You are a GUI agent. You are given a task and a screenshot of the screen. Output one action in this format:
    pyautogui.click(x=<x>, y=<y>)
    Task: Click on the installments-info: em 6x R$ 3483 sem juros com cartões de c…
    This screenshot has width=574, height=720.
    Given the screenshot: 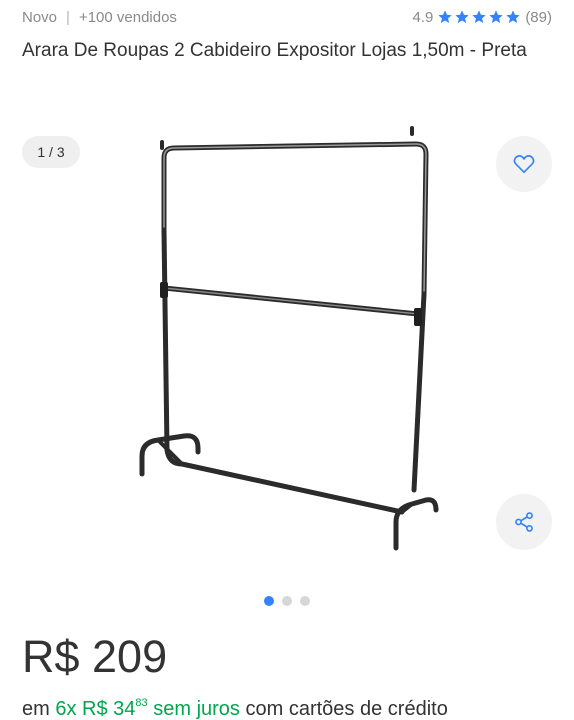 What is the action you would take?
    pyautogui.click(x=235, y=705)
    